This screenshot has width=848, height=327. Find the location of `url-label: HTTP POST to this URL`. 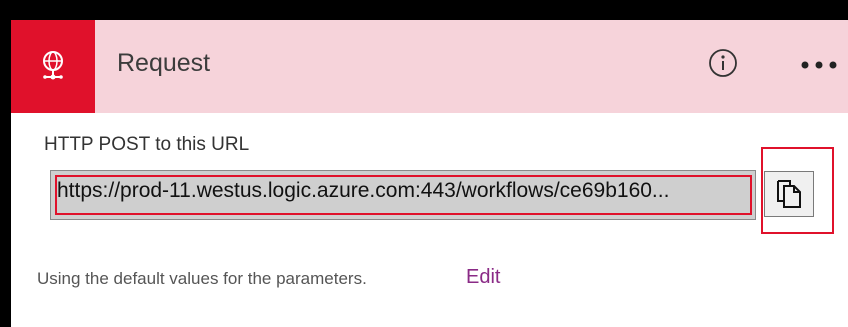

url-label: HTTP POST to this URL is located at coordinates (147, 144).